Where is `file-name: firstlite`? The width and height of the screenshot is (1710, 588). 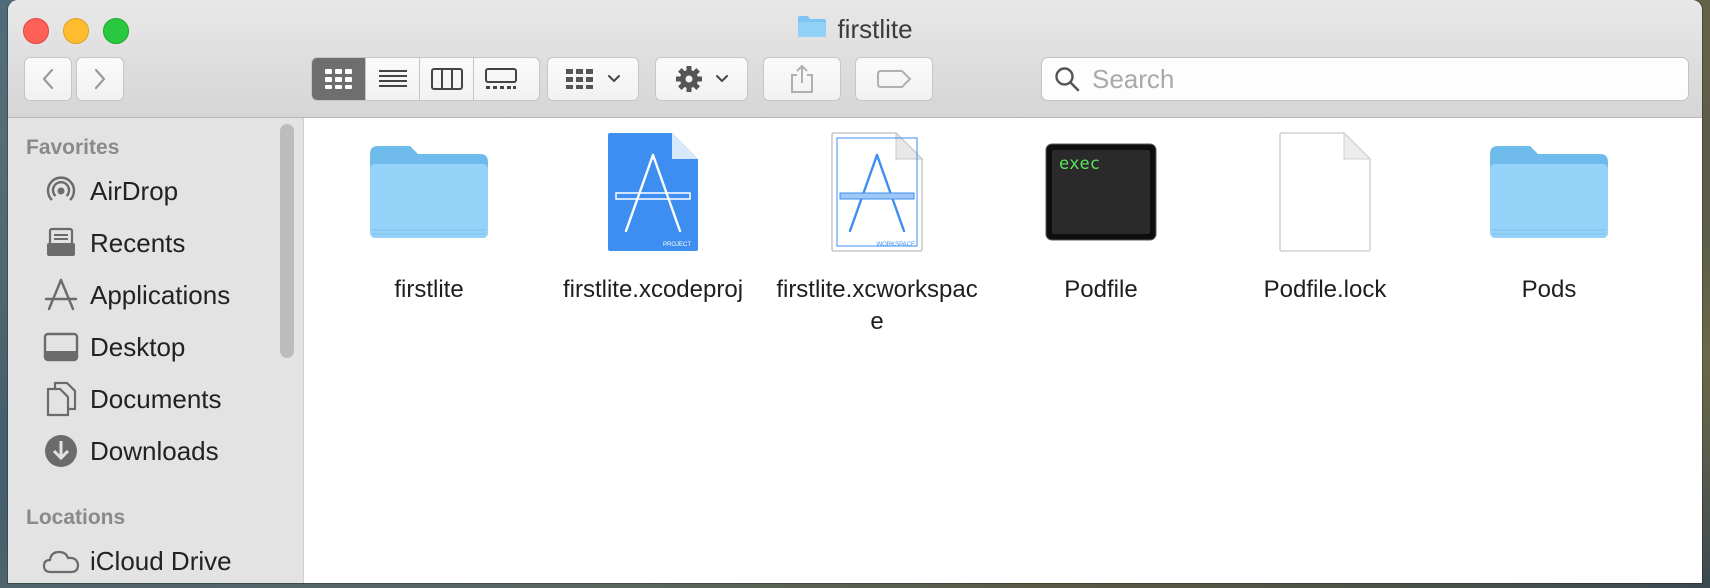
file-name: firstlite is located at coordinates (429, 289).